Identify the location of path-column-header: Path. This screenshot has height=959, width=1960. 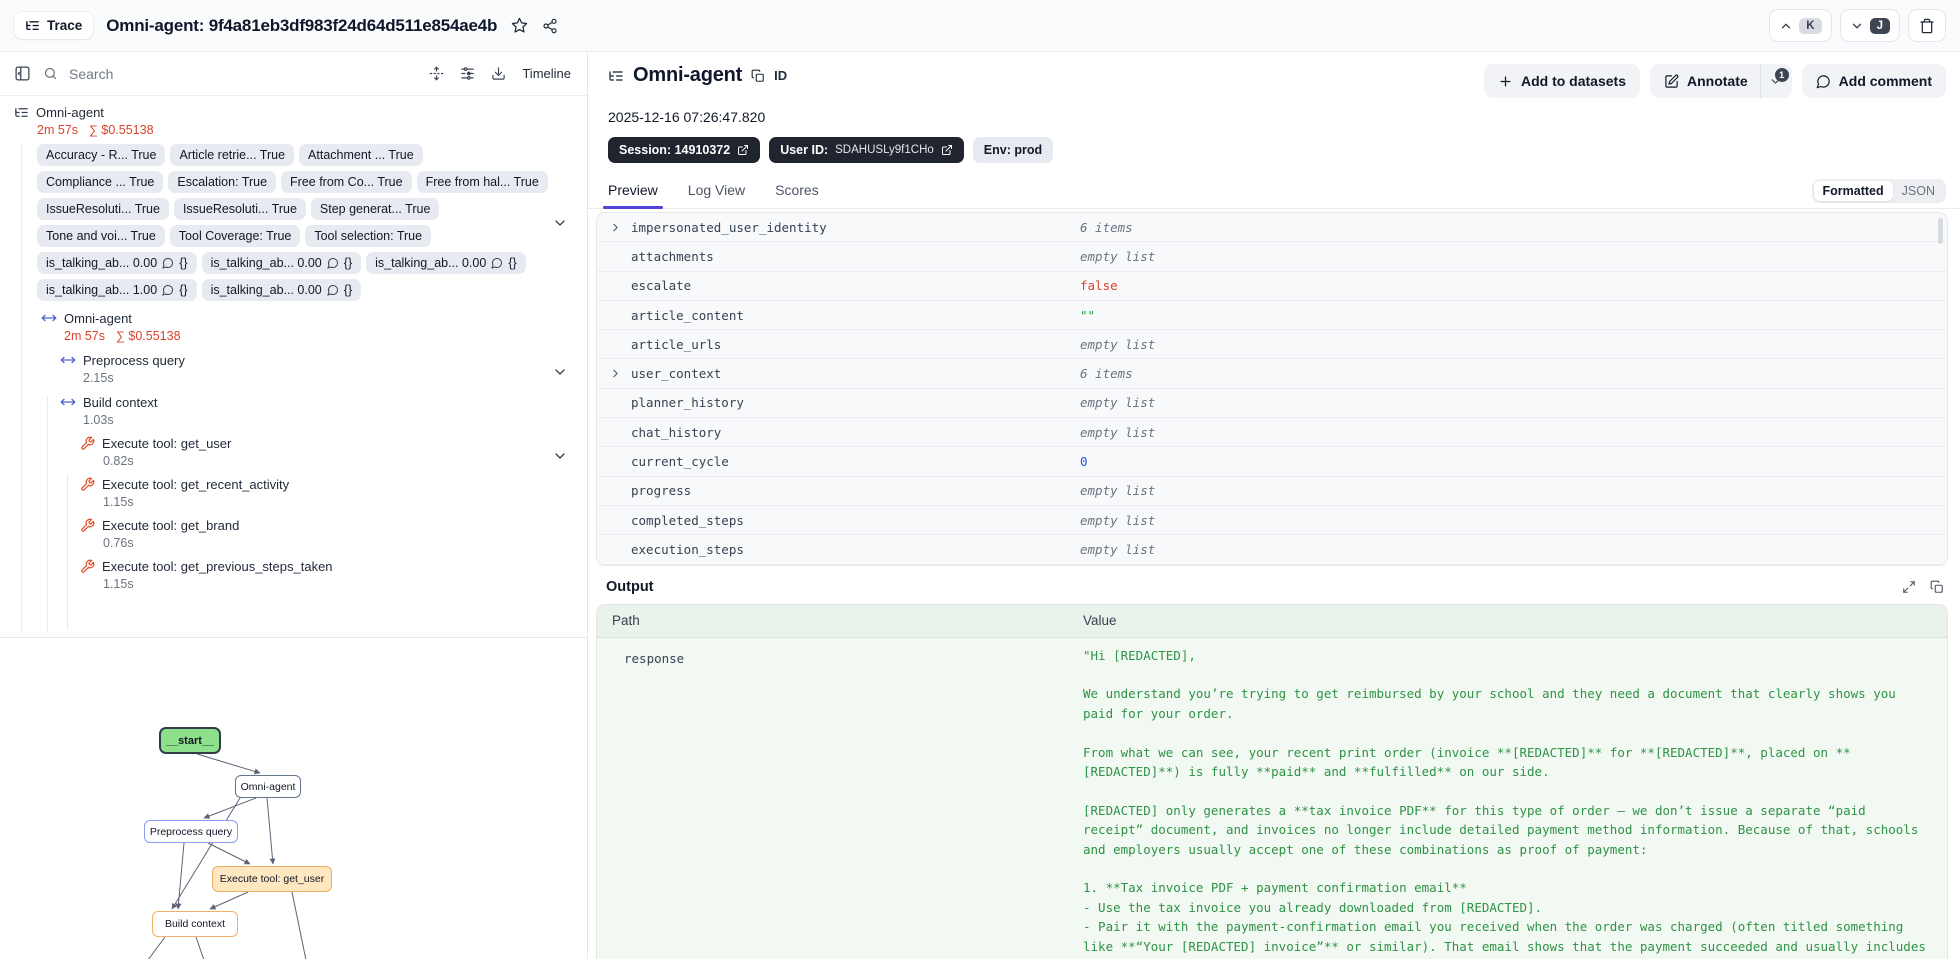
(626, 621).